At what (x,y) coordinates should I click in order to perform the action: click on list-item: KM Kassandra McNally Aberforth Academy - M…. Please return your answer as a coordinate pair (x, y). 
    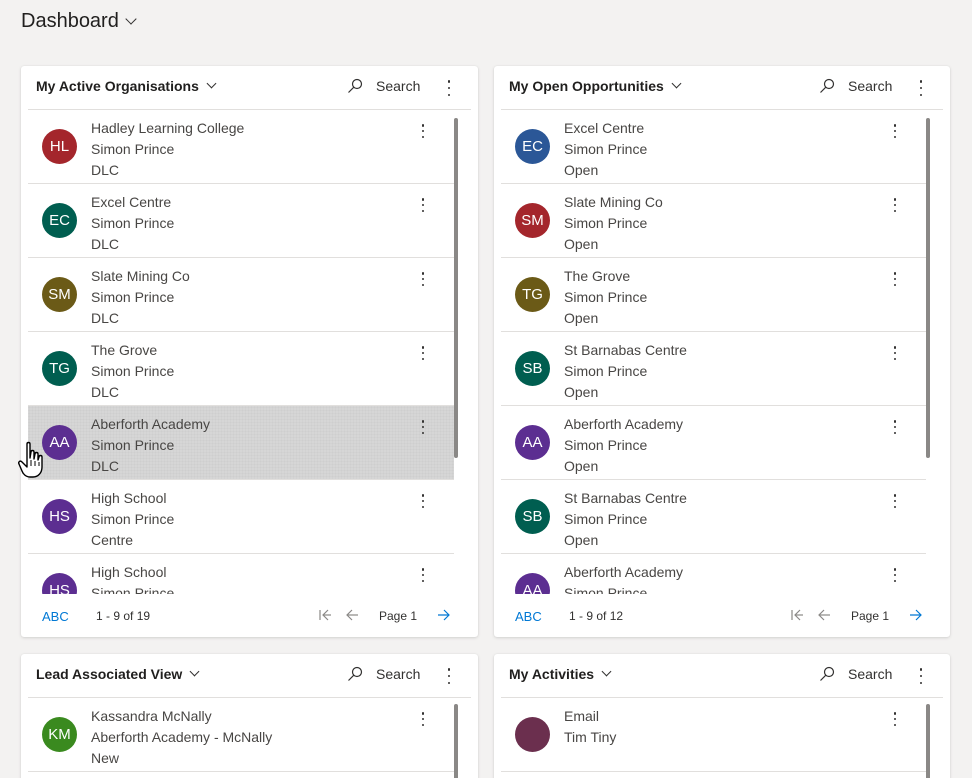
    Looking at the image, I should click on (241, 735).